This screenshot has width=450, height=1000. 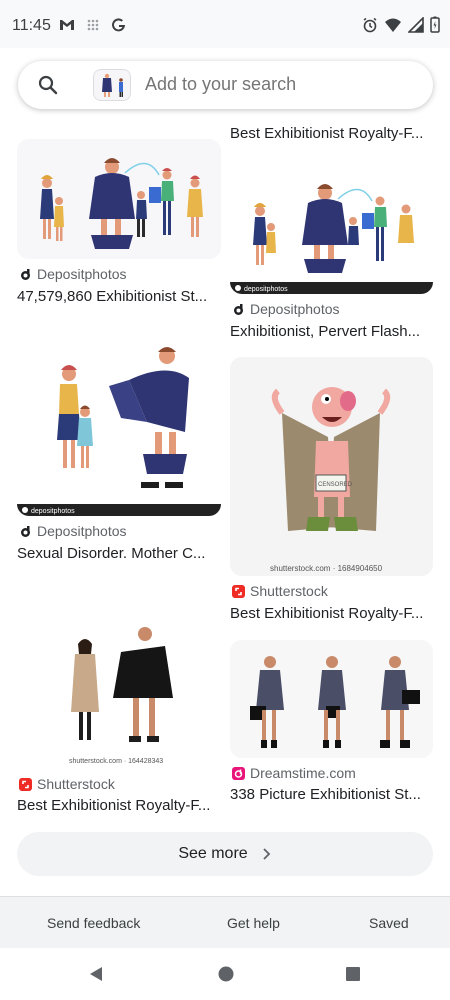 I want to click on chevron-right-icon, so click(x=266, y=854).